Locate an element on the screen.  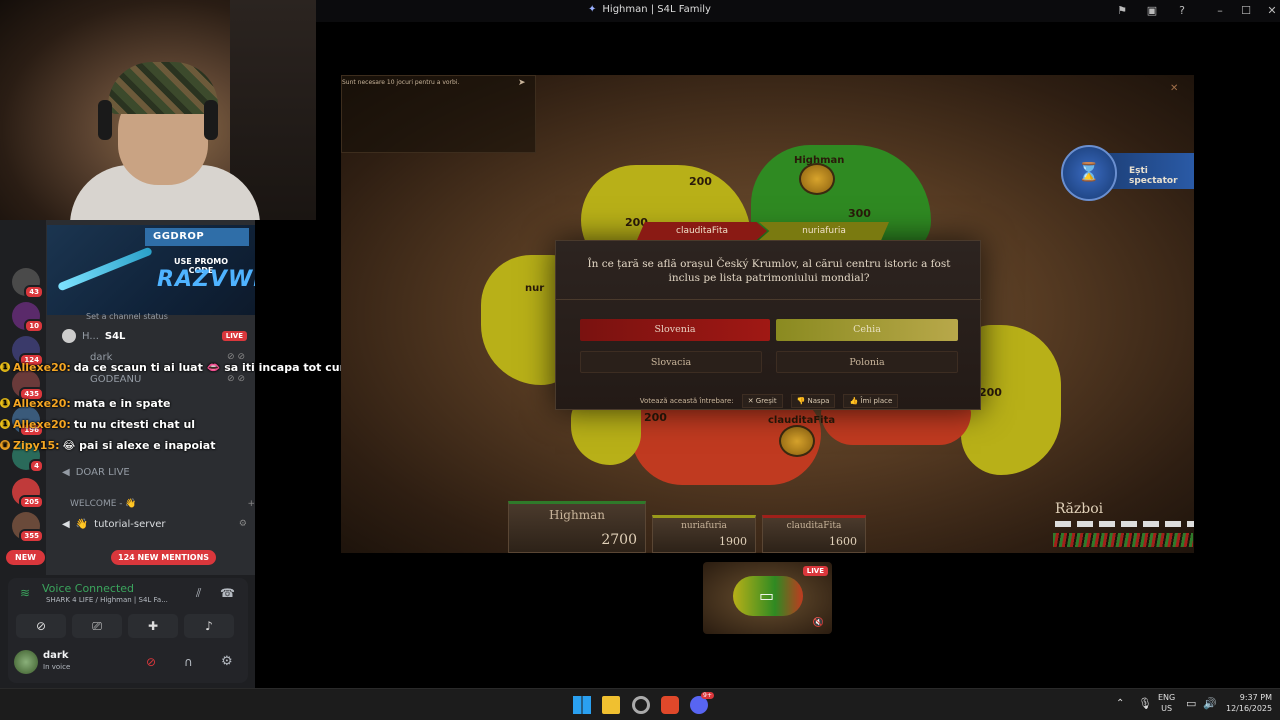
language: ENG is located at coordinates (1167, 697).